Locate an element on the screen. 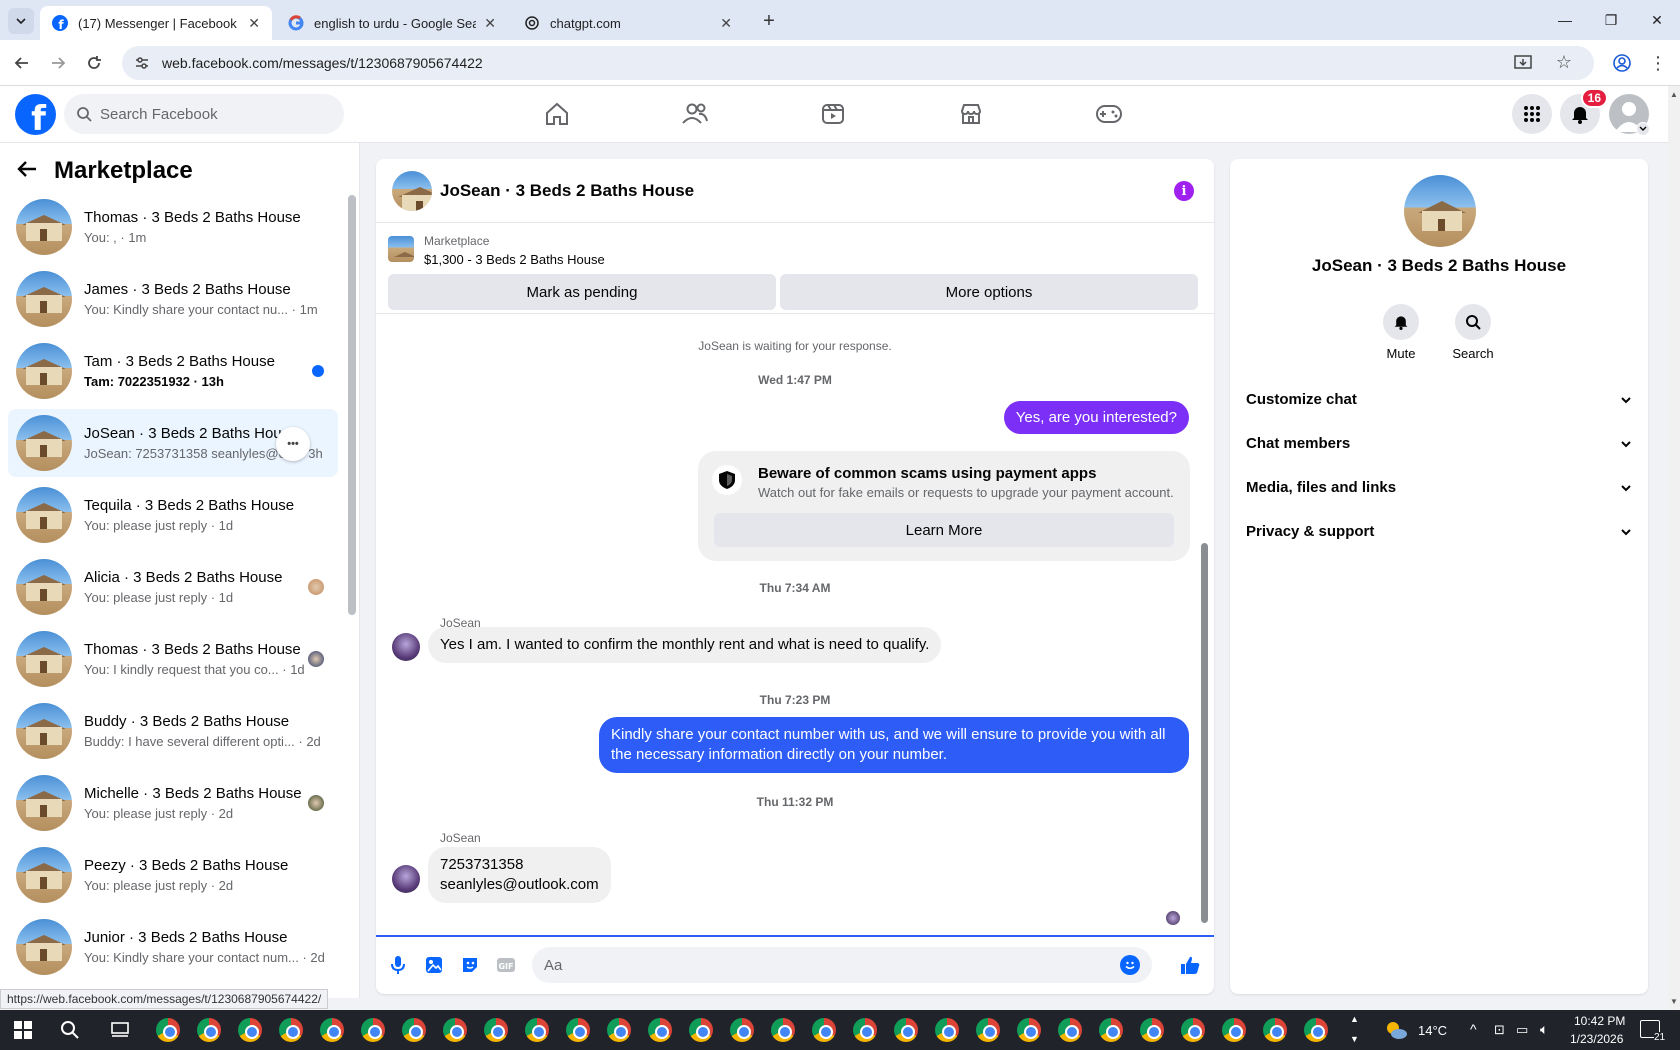 Image resolution: width=1680 pixels, height=1050 pixels. info-avatar is located at coordinates (1440, 211).